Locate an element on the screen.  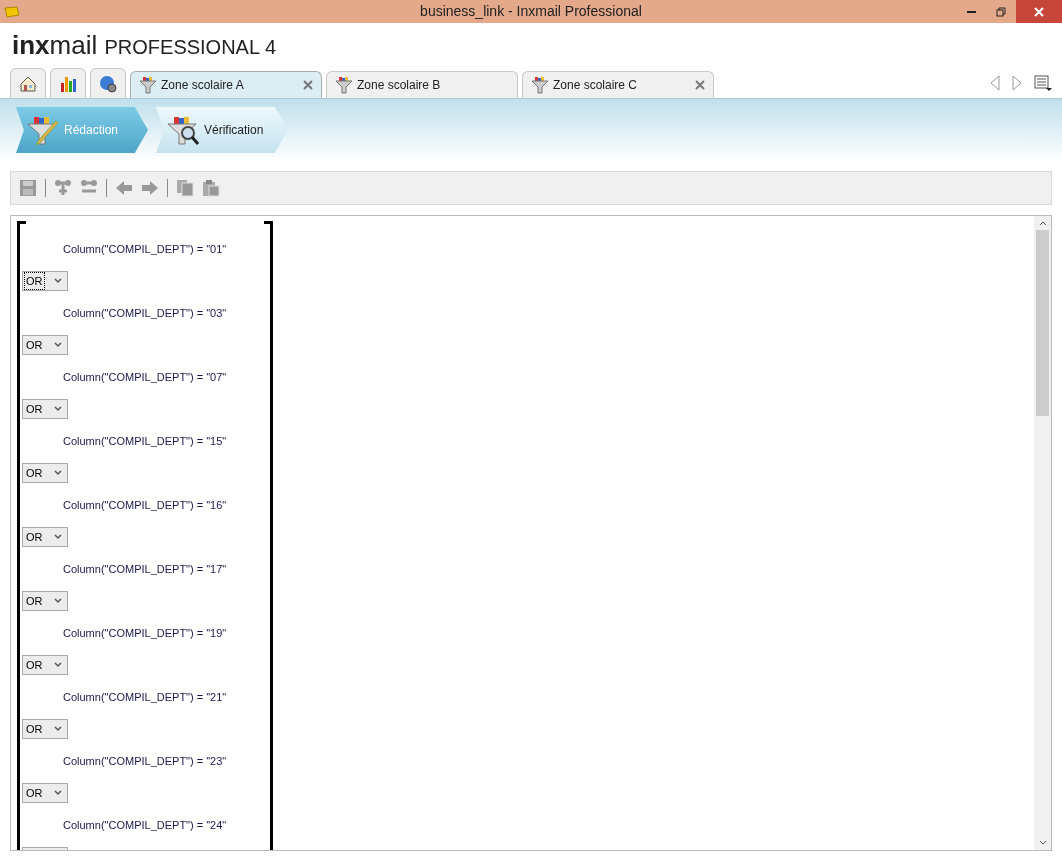
restore-icon is located at coordinates (1001, 11).